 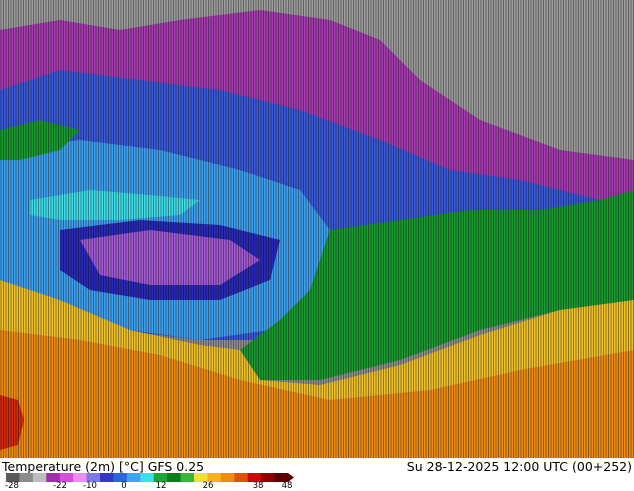 I want to click on map-title: Temperature (2m) [°C] GFS 0.25, so click(x=103, y=466).